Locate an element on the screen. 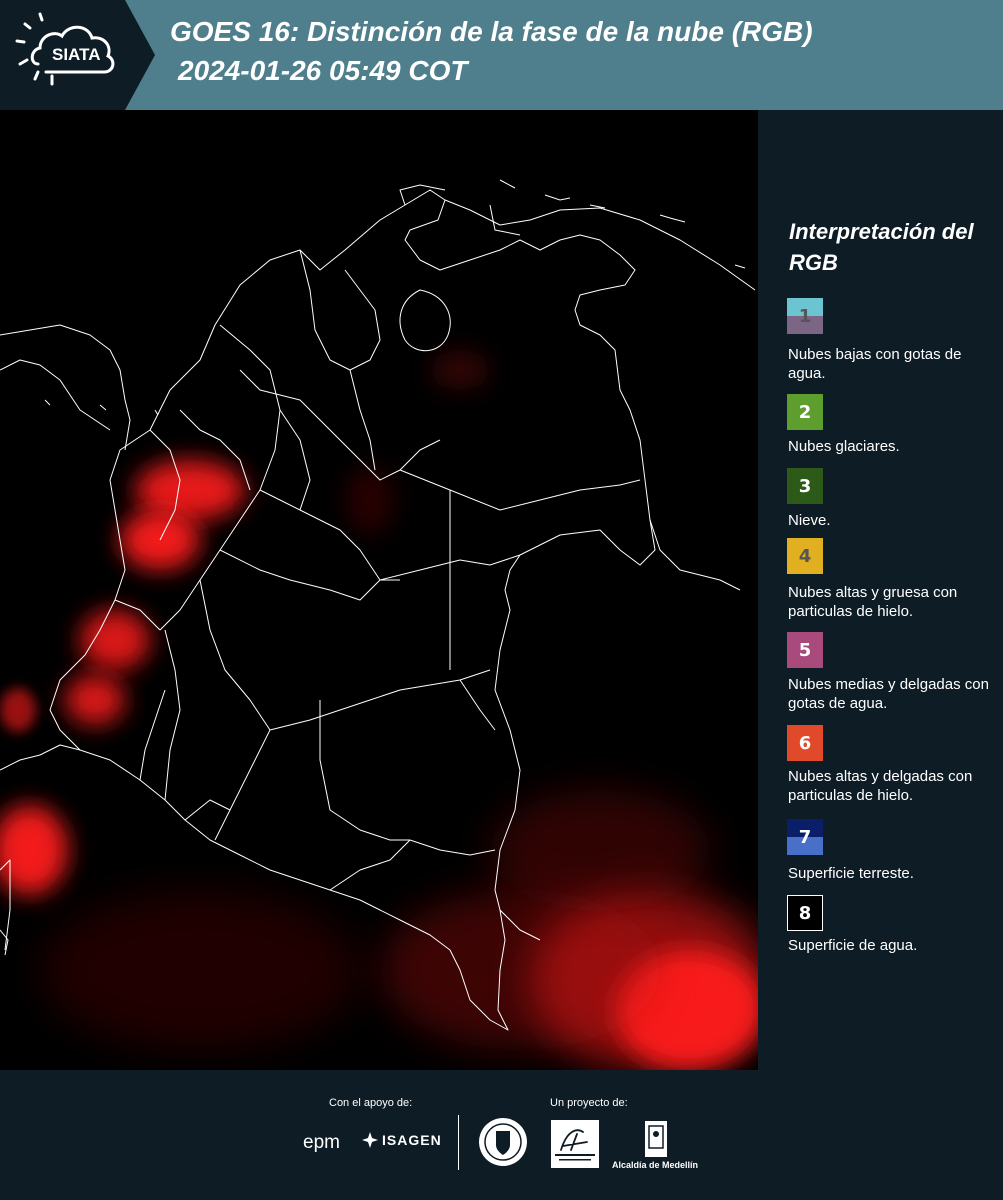 The image size is (1003, 1200). footer-divider is located at coordinates (458, 1142).